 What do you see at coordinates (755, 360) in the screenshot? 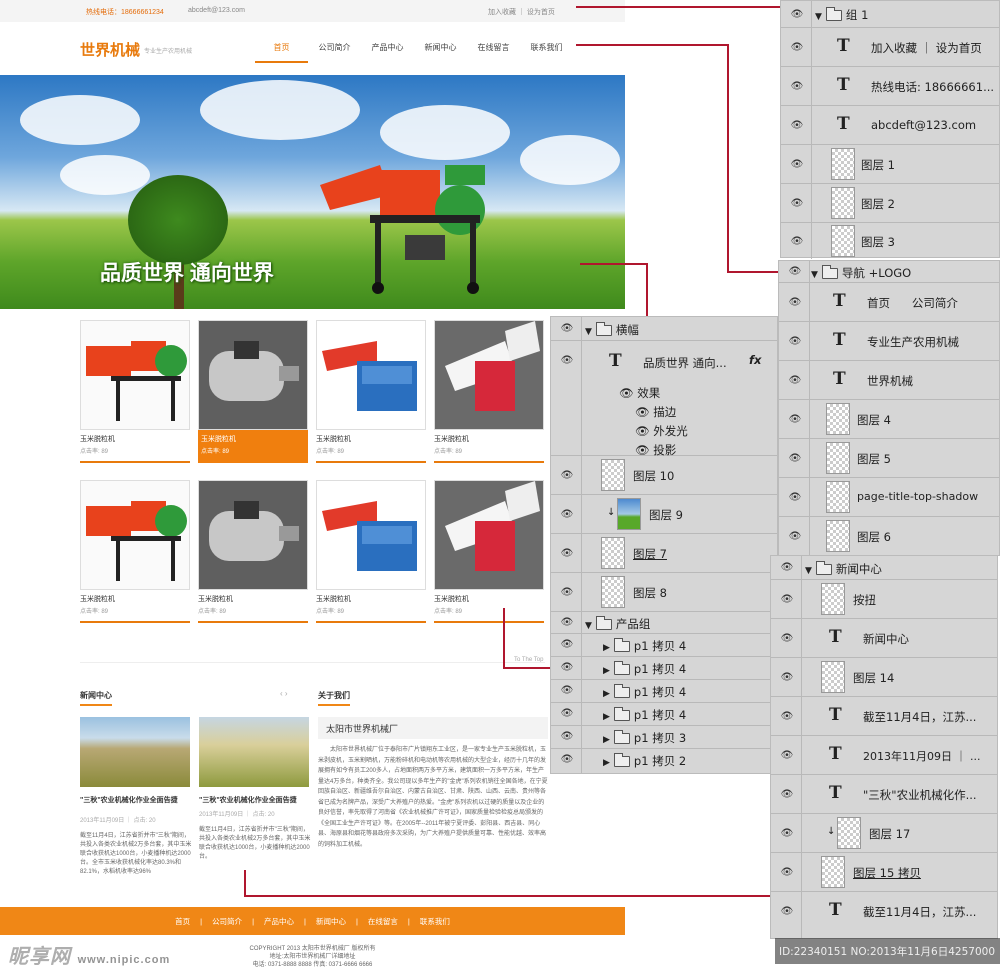
I see `fx-icon: fx` at bounding box center [755, 360].